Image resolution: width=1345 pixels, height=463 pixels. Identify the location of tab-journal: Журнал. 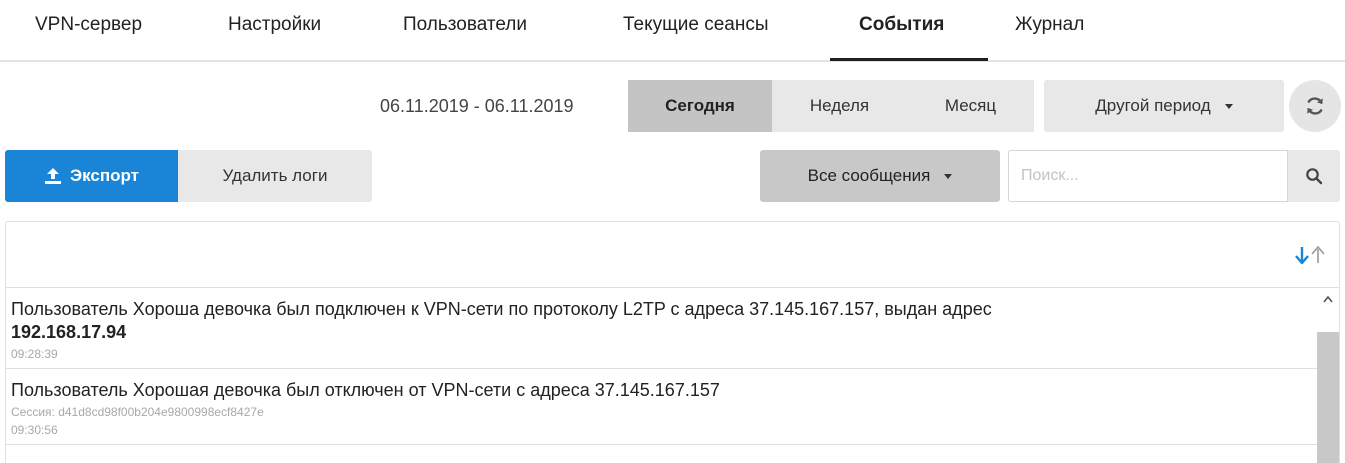
(1049, 25).